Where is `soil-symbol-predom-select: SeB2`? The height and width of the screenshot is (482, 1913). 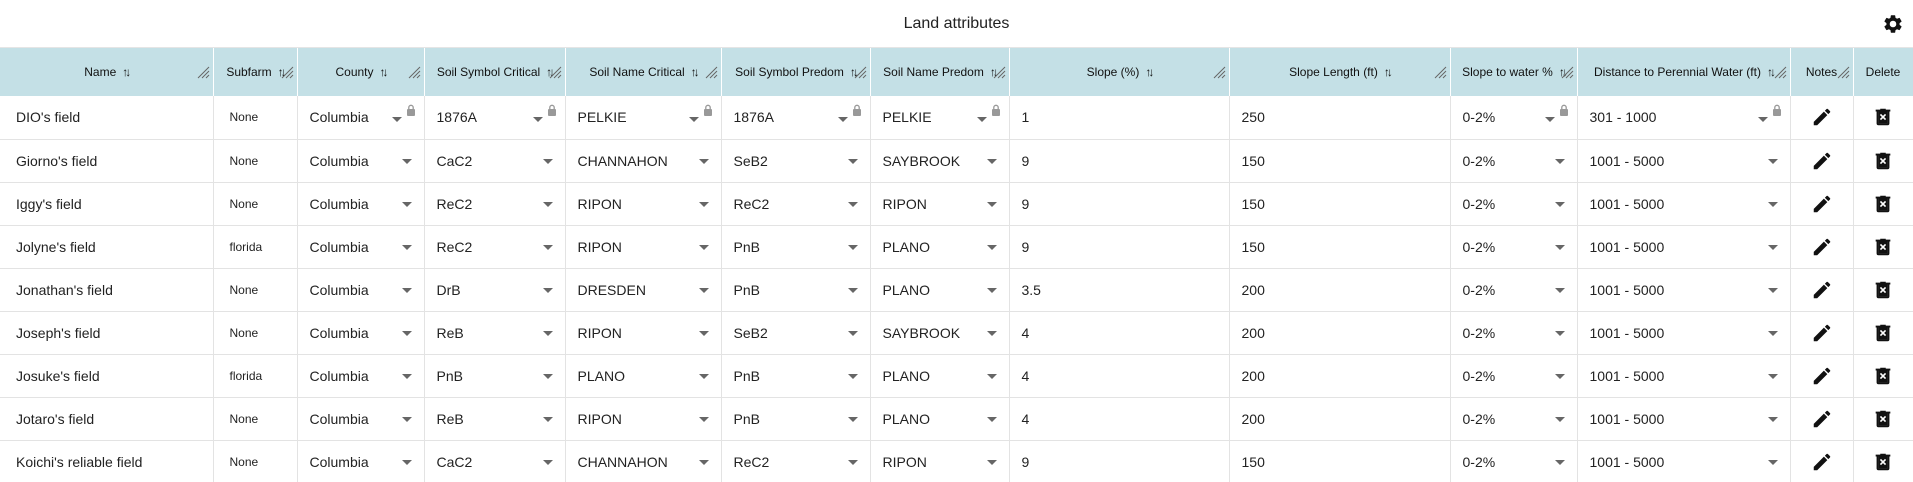 soil-symbol-predom-select: SeB2 is located at coordinates (796, 333).